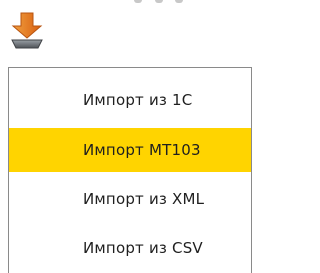  I want to click on top-edge-fragment, so click(174, 2).